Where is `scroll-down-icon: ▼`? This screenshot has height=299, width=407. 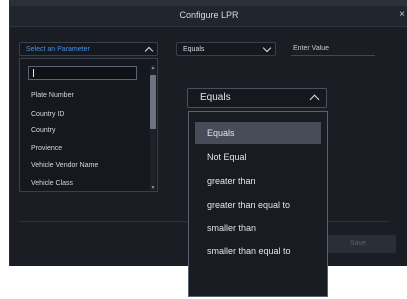 scroll-down-icon: ▼ is located at coordinates (153, 188).